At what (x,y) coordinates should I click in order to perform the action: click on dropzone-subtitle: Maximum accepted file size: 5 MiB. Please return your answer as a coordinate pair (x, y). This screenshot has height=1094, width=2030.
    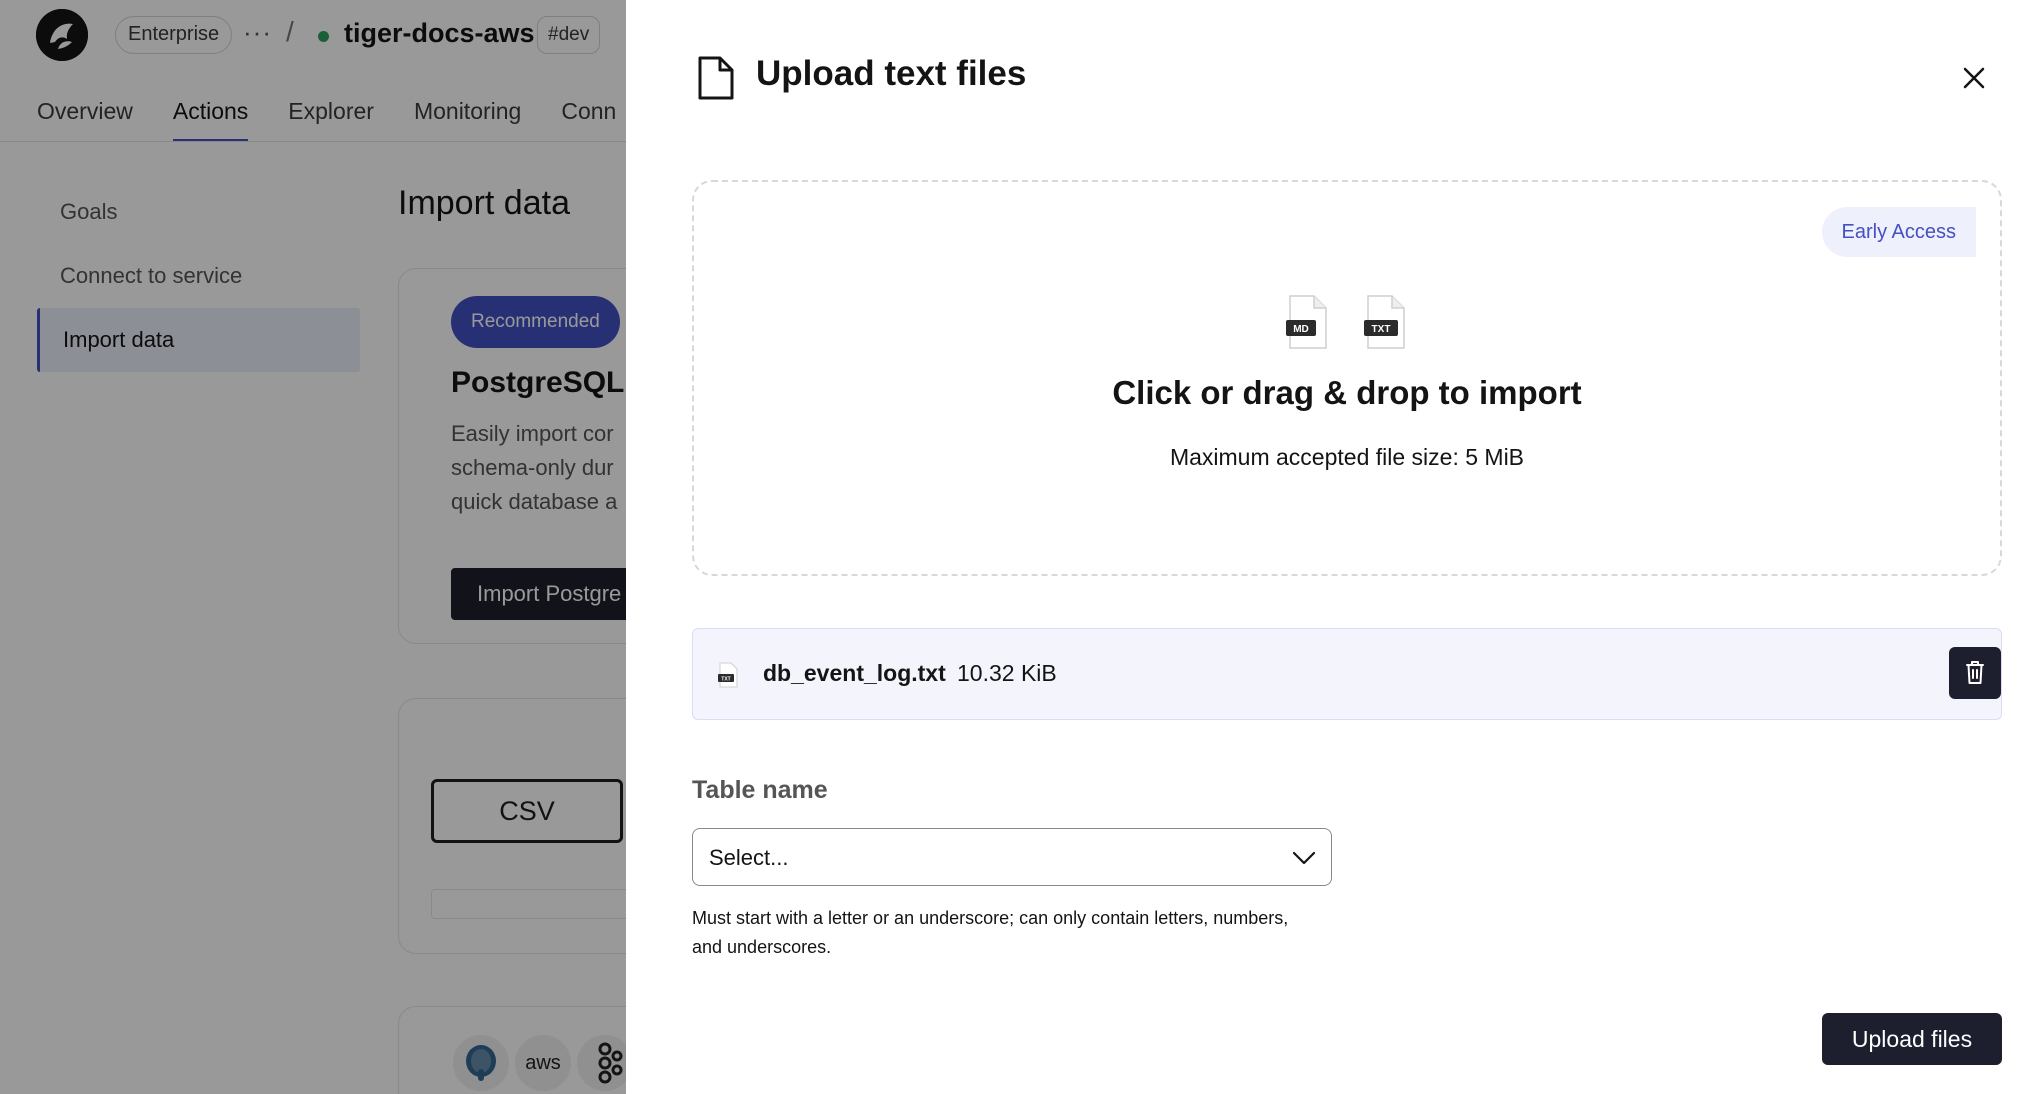
    Looking at the image, I should click on (1347, 457).